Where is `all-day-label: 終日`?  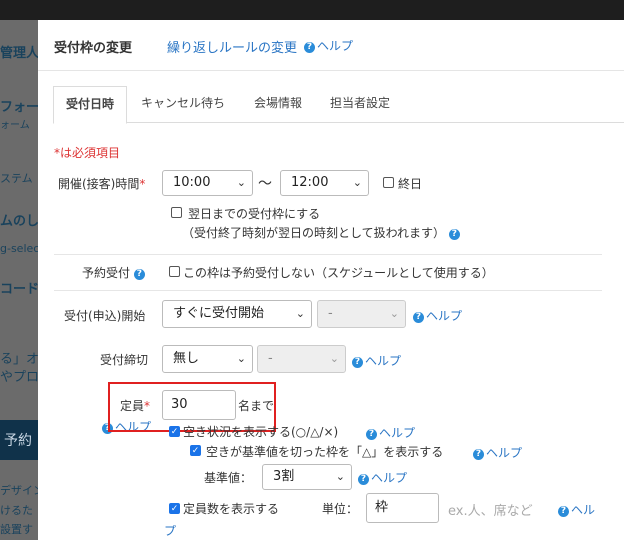
all-day-label: 終日 is located at coordinates (410, 184).